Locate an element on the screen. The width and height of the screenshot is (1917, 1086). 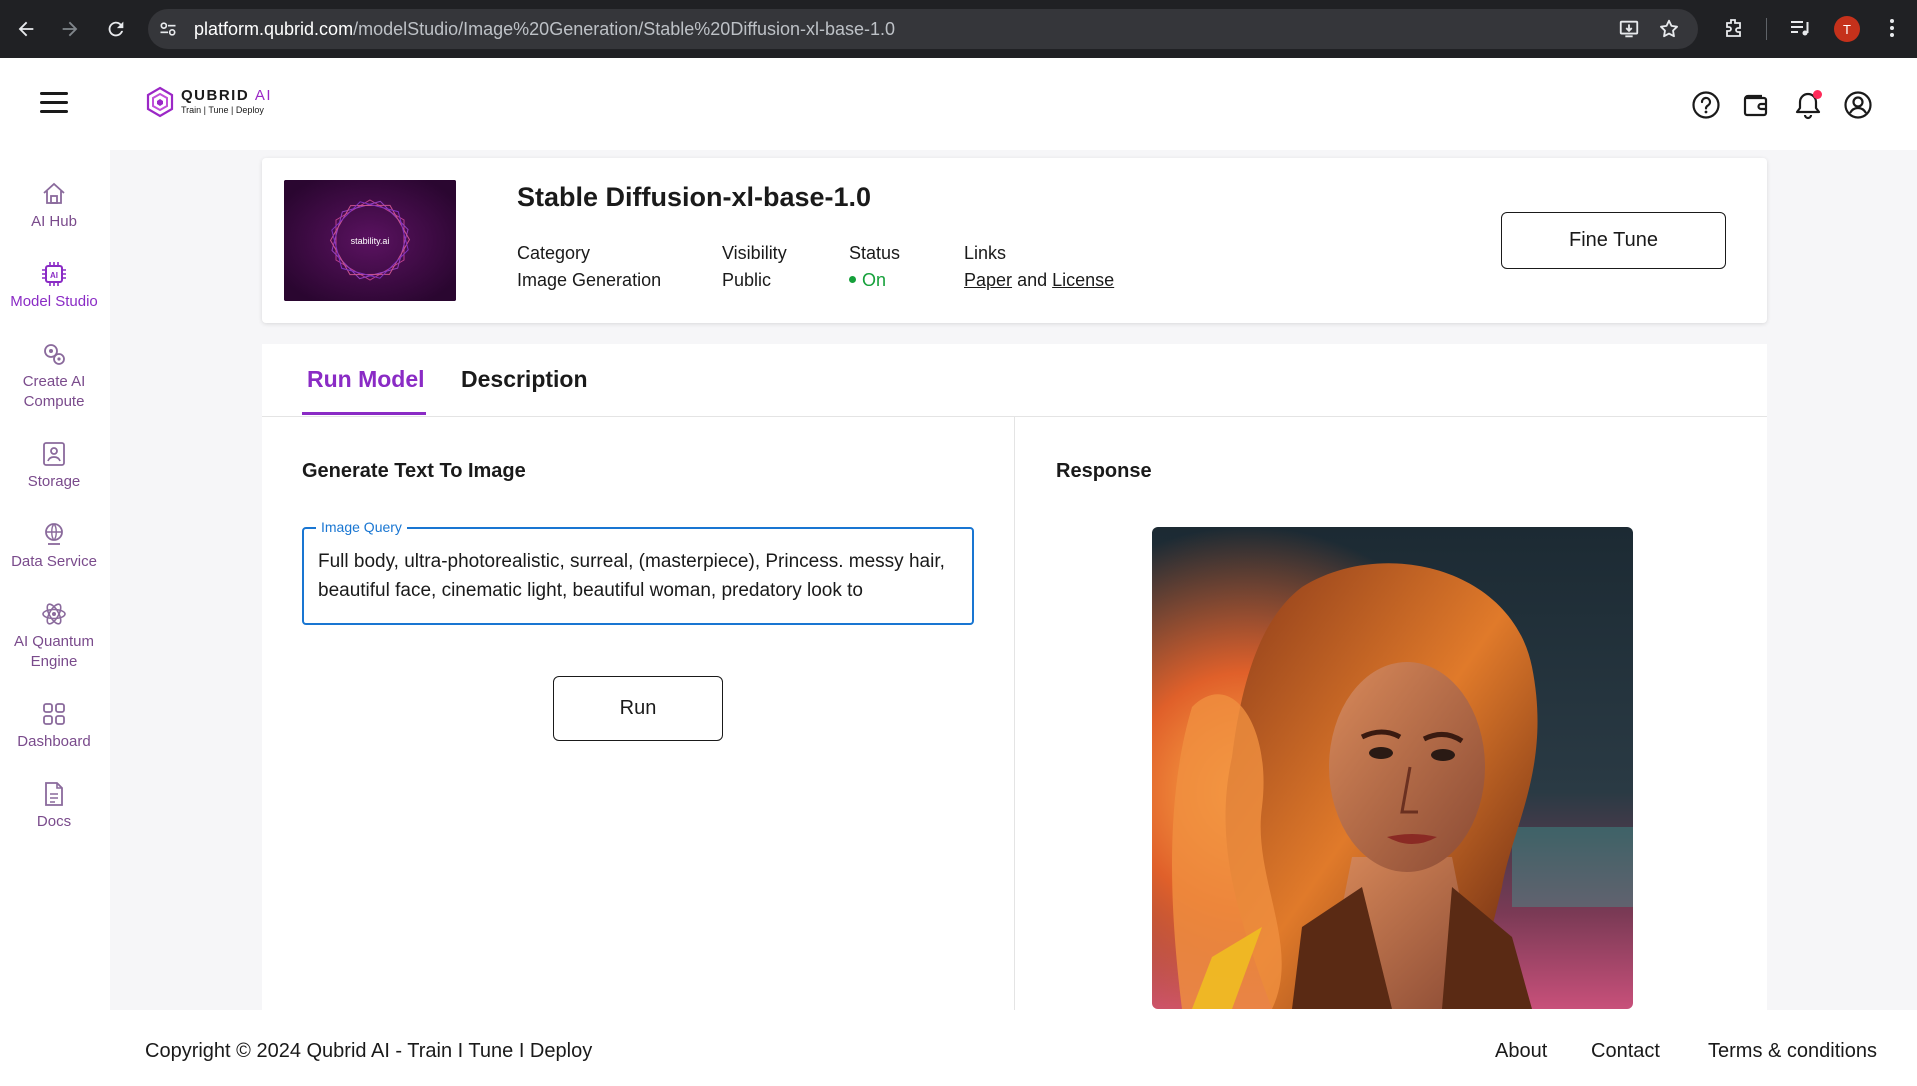
tab-description: Description is located at coordinates (524, 379).